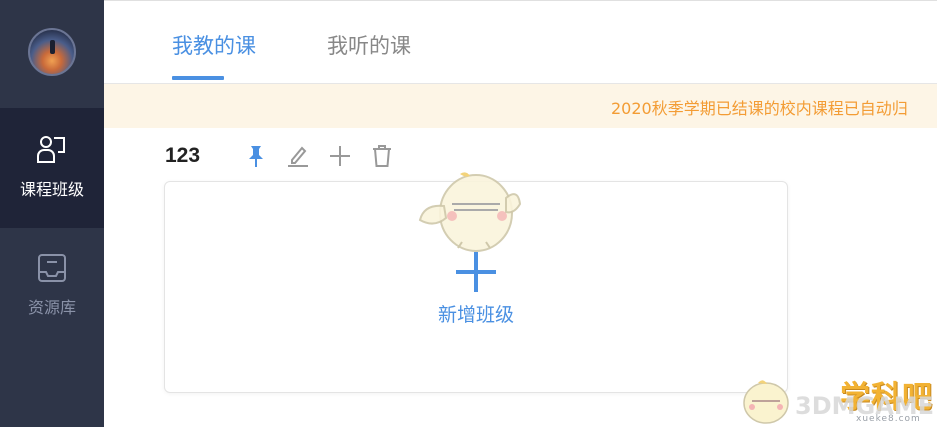 Image resolution: width=937 pixels, height=427 pixels. What do you see at coordinates (256, 156) in the screenshot?
I see `pin-icon` at bounding box center [256, 156].